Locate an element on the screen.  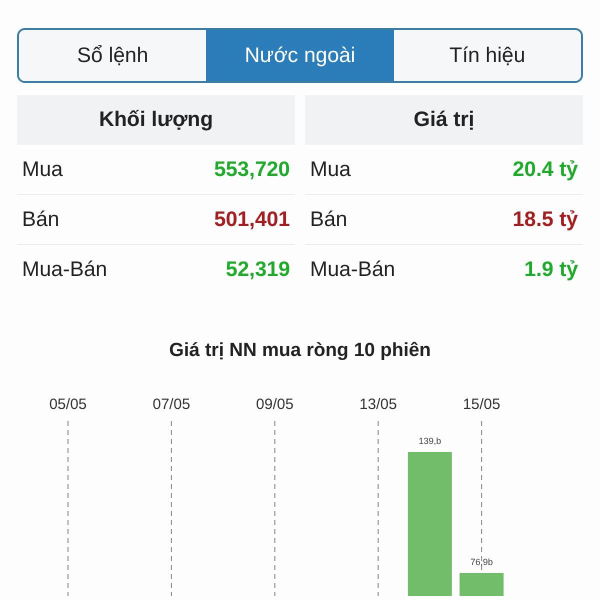
axis-label: 07/05 is located at coordinates (171, 404).